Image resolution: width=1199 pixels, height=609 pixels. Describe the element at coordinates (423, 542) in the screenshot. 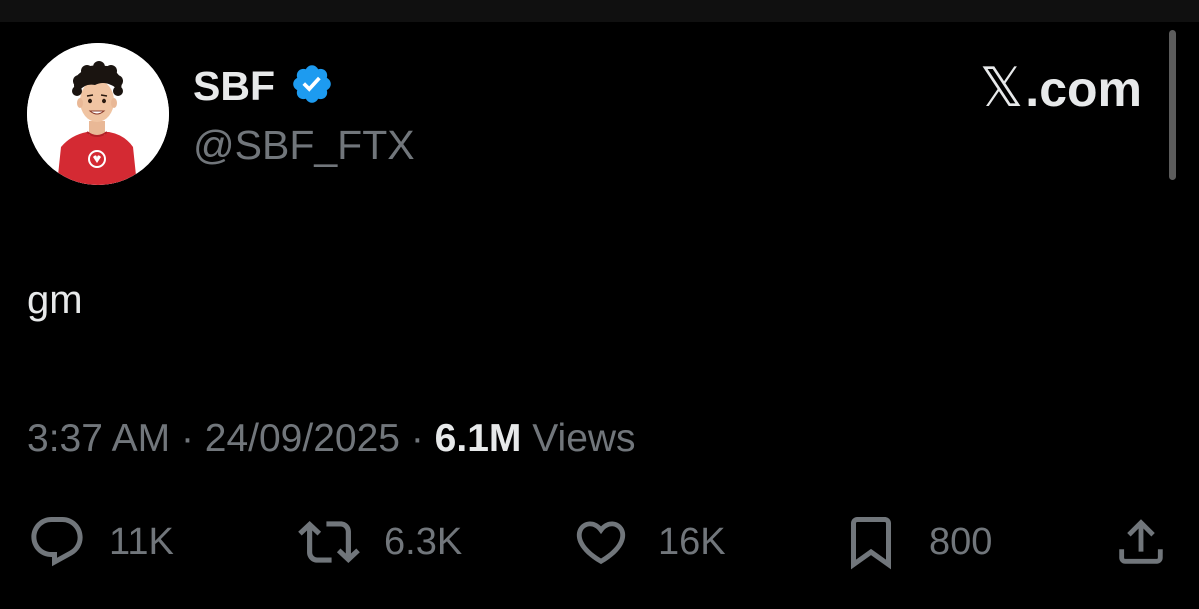

I see `retweet-count: 6.3K` at that location.